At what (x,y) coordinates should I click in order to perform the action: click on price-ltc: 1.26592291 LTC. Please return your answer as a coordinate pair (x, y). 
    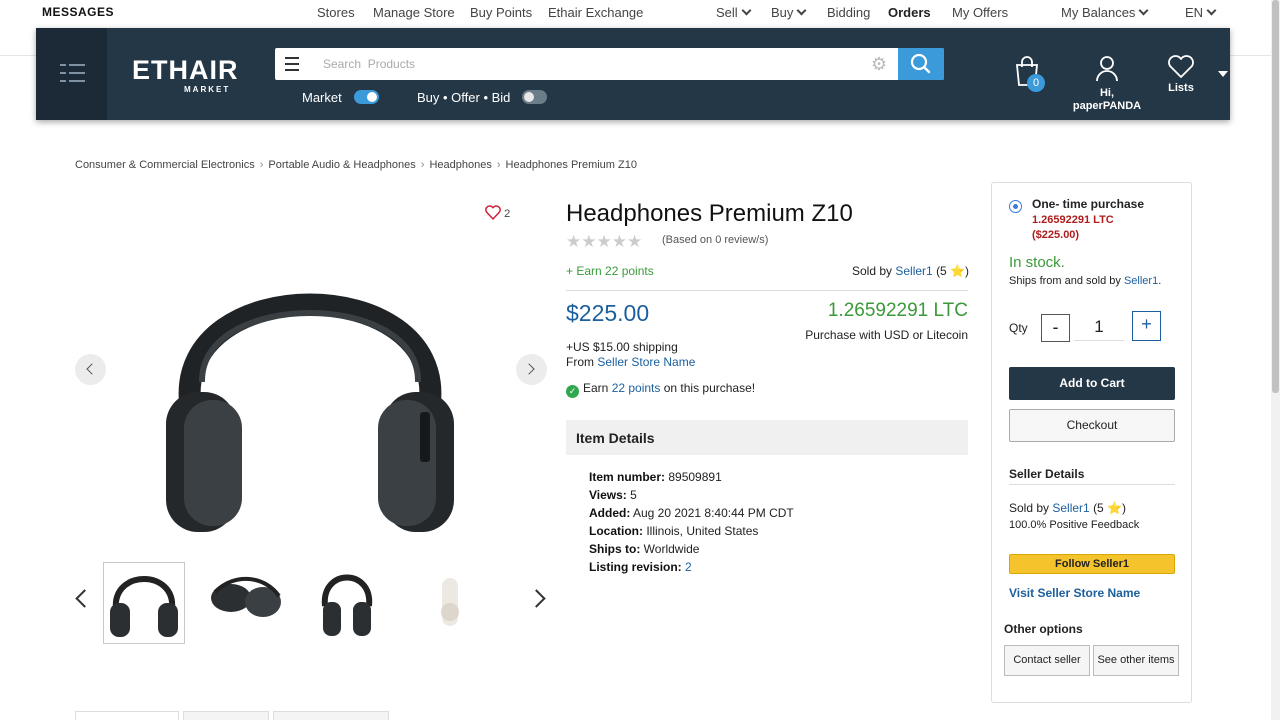
    Looking at the image, I should click on (897, 310).